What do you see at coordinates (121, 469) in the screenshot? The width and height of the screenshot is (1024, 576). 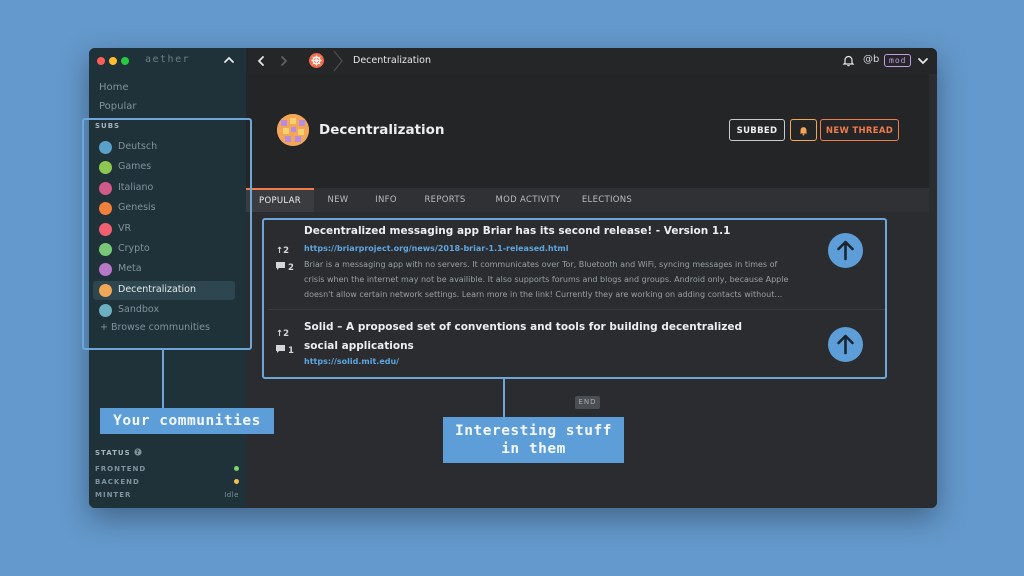 I see `status-frontend-label: FRONTEND` at bounding box center [121, 469].